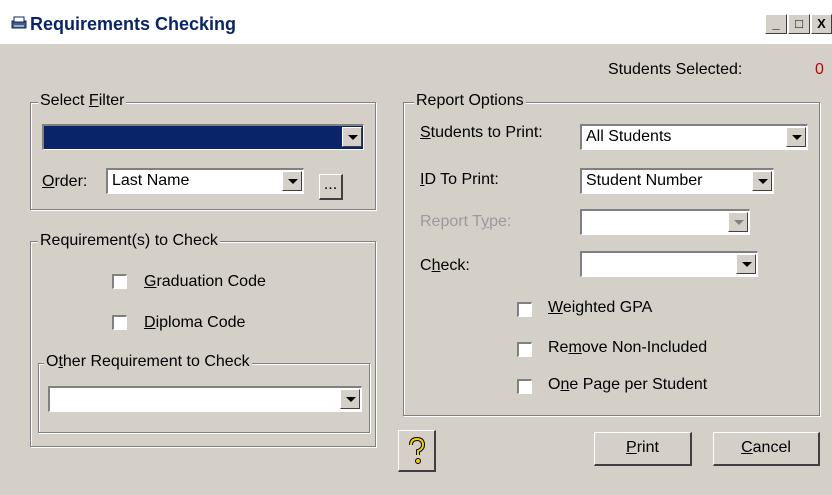  Describe the element at coordinates (19, 22) in the screenshot. I see `printer-icon` at that location.